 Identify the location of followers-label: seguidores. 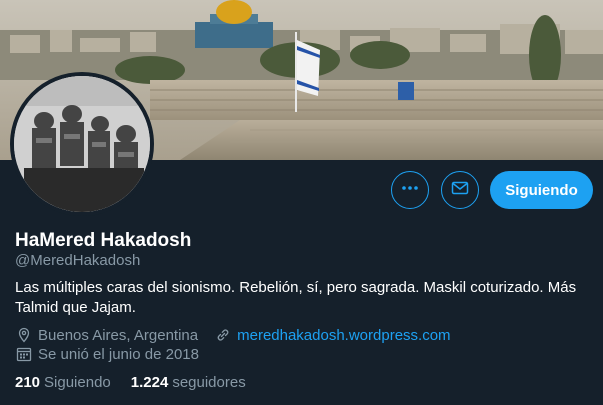
(209, 382).